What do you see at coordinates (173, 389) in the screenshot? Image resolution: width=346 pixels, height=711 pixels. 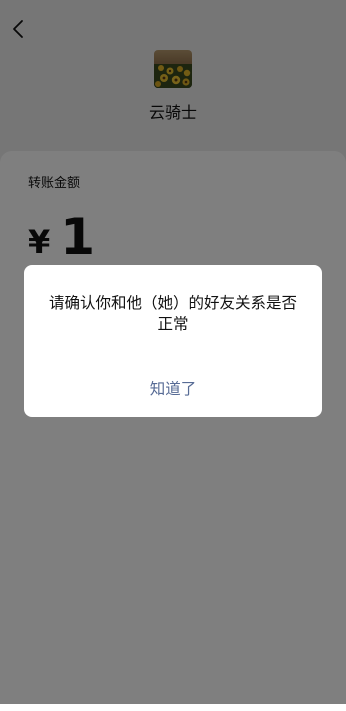 I see `confirm-button: 知道了` at bounding box center [173, 389].